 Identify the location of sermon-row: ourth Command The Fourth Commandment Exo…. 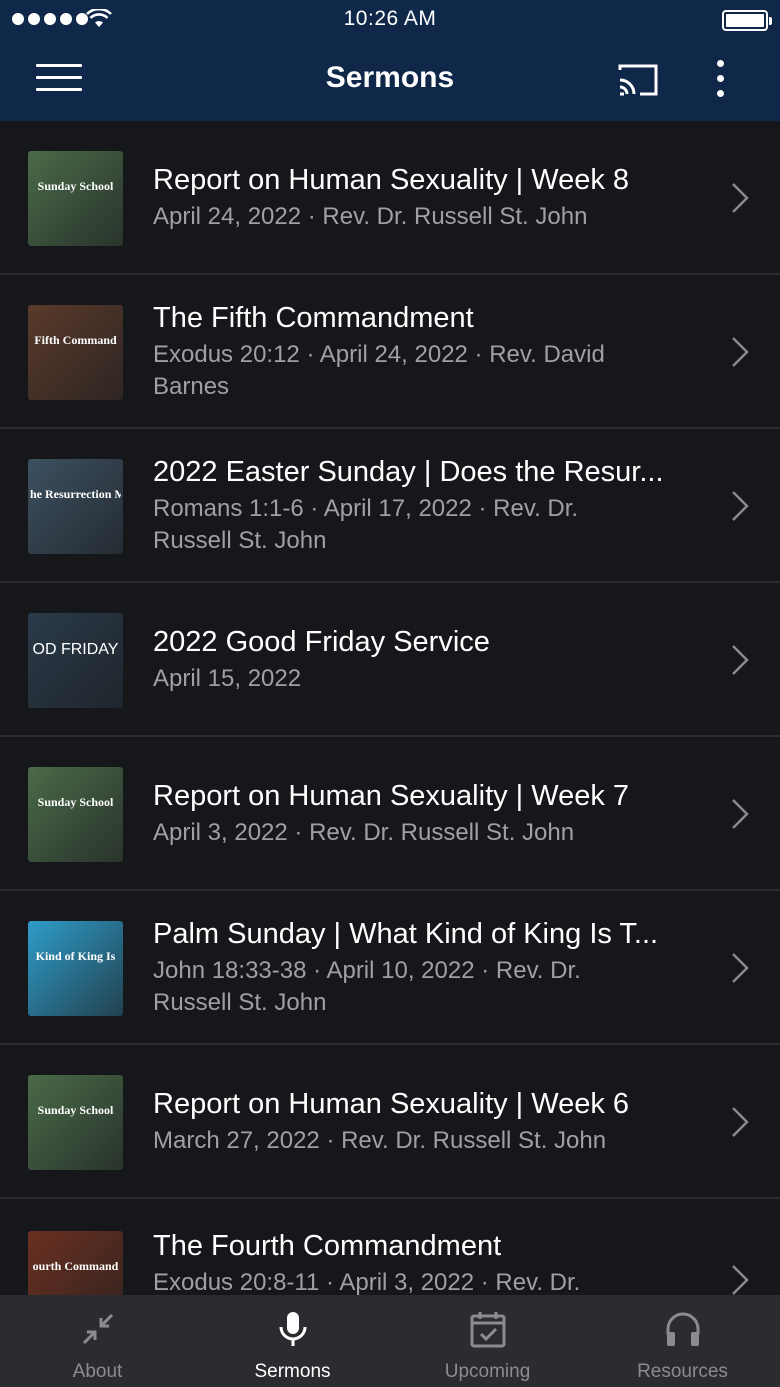
(390, 1247).